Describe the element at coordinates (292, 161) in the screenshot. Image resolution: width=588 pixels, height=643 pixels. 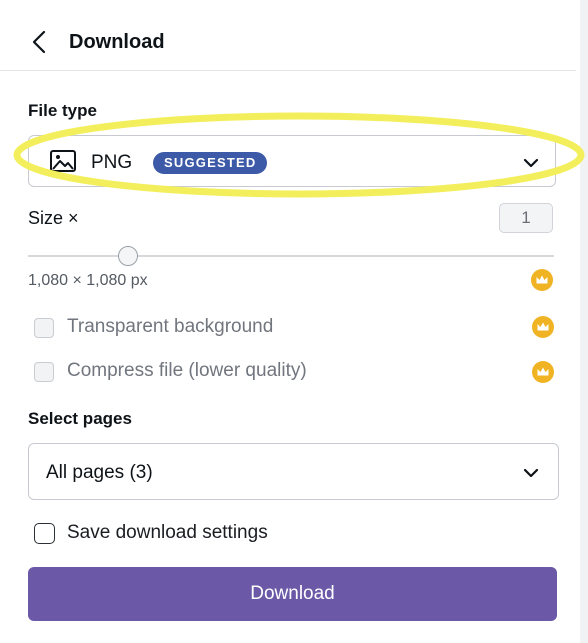
I see `file-type-select: PNG SUGGESTED` at that location.